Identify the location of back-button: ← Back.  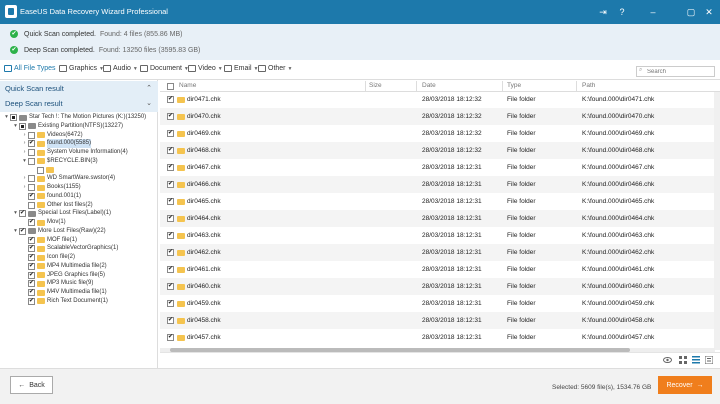
(31, 385).